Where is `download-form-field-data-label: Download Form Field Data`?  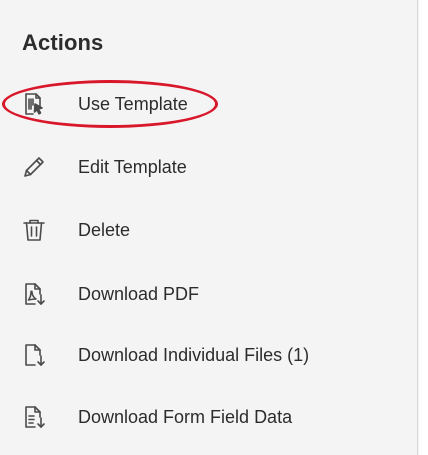 download-form-field-data-label: Download Form Field Data is located at coordinates (185, 416).